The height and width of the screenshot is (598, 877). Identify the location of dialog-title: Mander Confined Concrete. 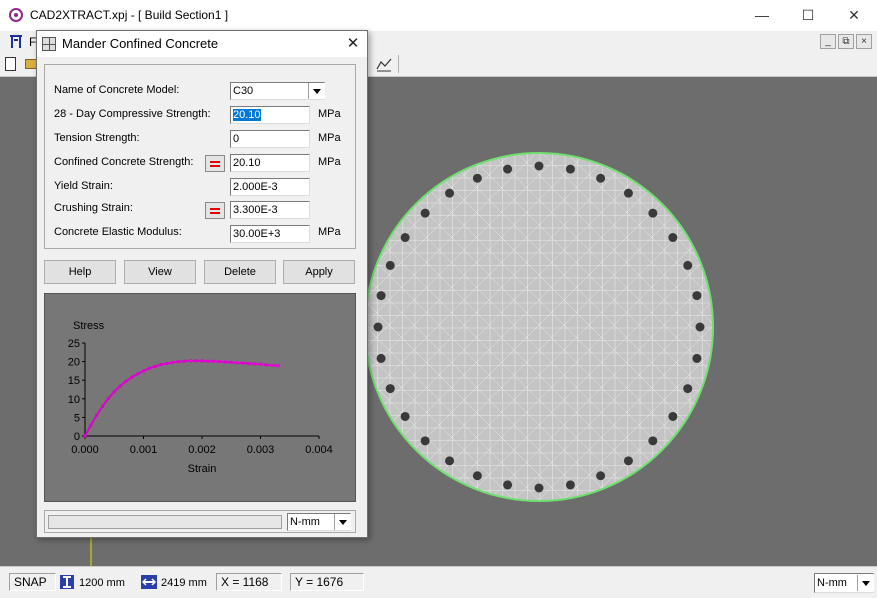
(140, 43).